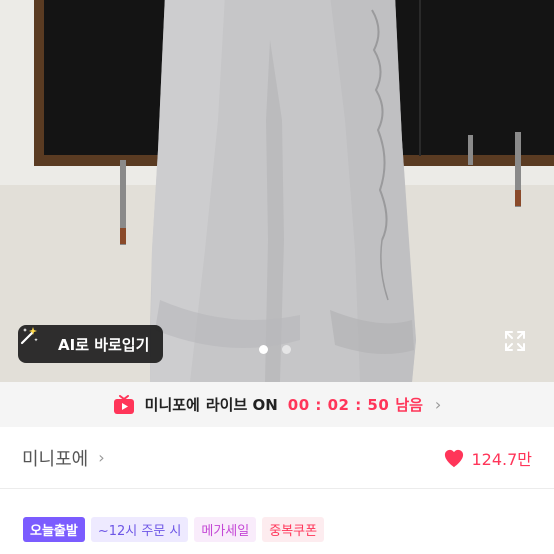 This screenshot has width=554, height=554. Describe the element at coordinates (225, 529) in the screenshot. I see `badge-mega-sale: 메가세일` at that location.